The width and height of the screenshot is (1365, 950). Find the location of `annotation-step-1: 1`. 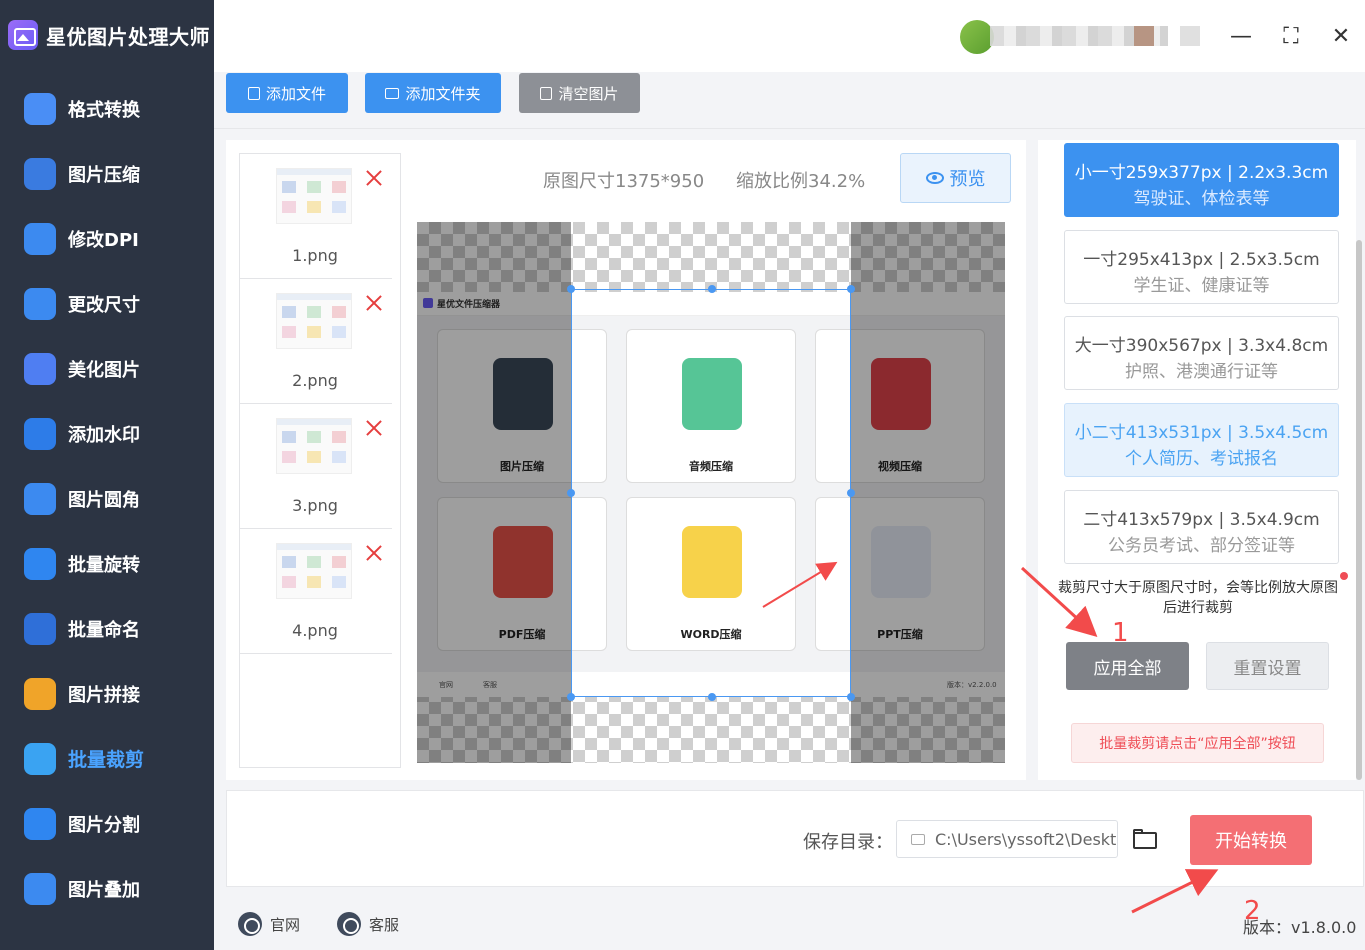

annotation-step-1: 1 is located at coordinates (1120, 633).